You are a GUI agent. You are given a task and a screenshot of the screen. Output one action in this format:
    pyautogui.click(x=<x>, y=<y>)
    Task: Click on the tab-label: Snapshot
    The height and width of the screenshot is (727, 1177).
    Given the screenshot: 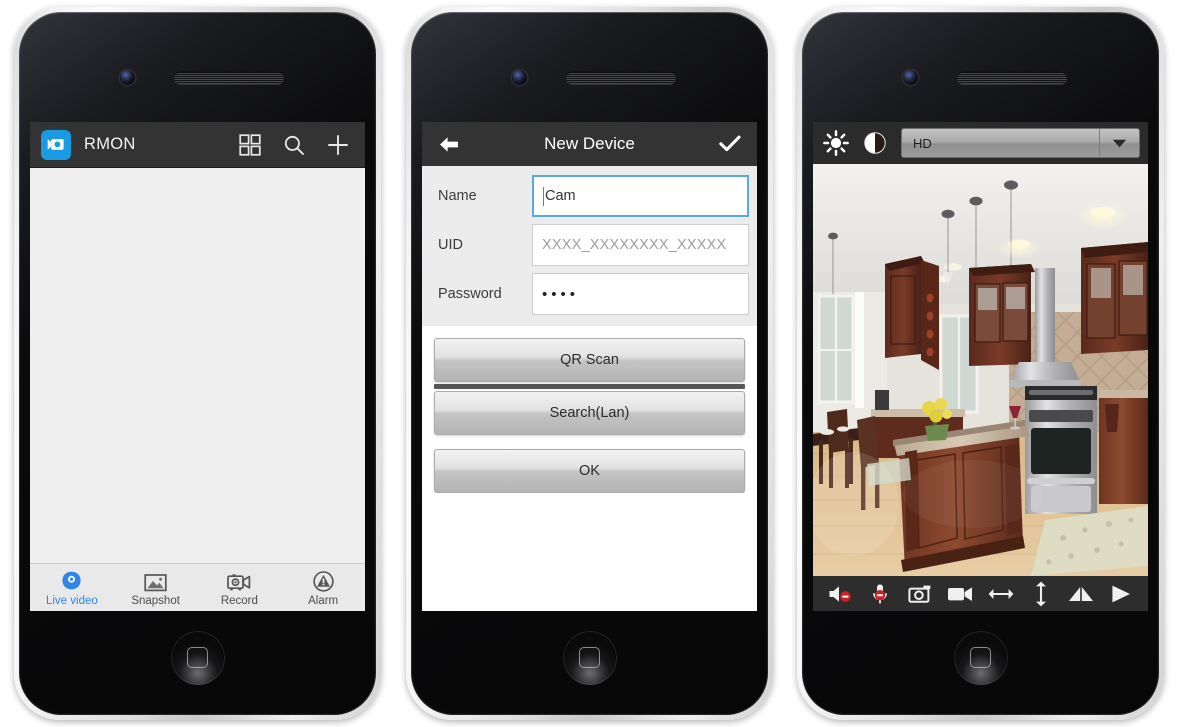 What is the action you would take?
    pyautogui.click(x=155, y=600)
    